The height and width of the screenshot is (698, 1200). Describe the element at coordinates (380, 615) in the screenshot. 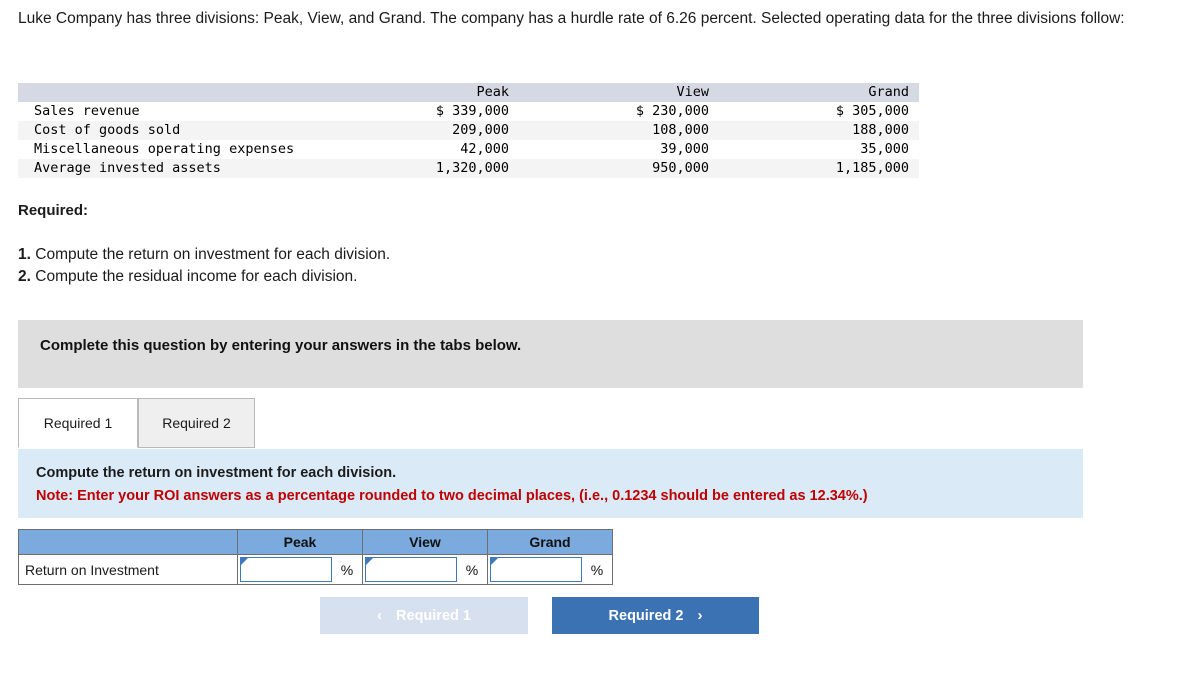

I see `chevron-left-icon: ‹` at that location.